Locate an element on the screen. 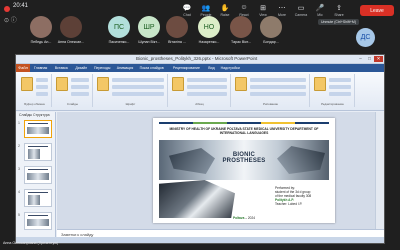  leave-button: Leave is located at coordinates (377, 10).